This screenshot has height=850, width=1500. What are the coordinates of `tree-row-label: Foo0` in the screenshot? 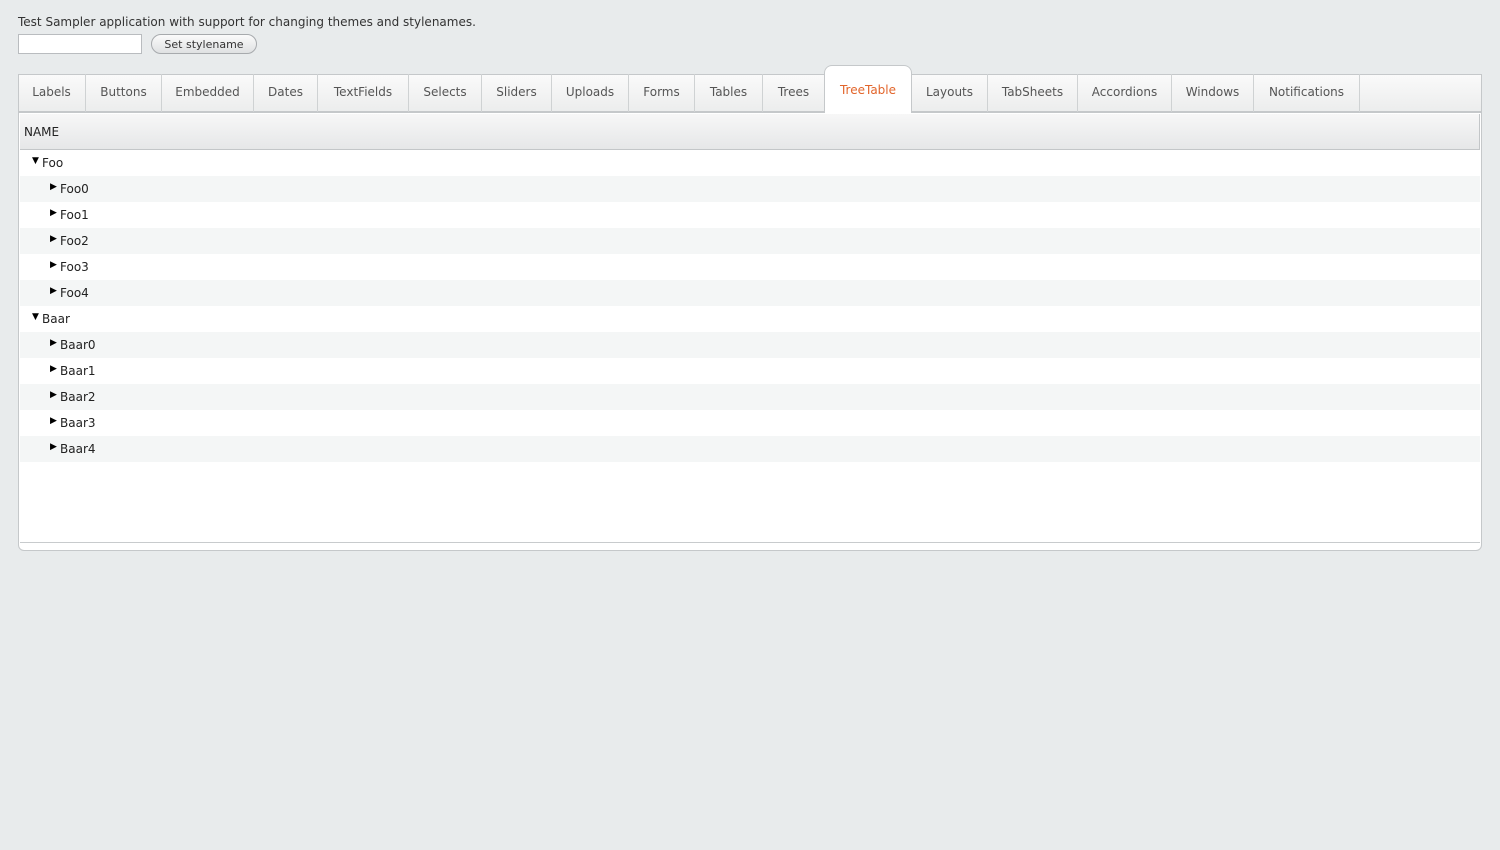 It's located at (74, 189).